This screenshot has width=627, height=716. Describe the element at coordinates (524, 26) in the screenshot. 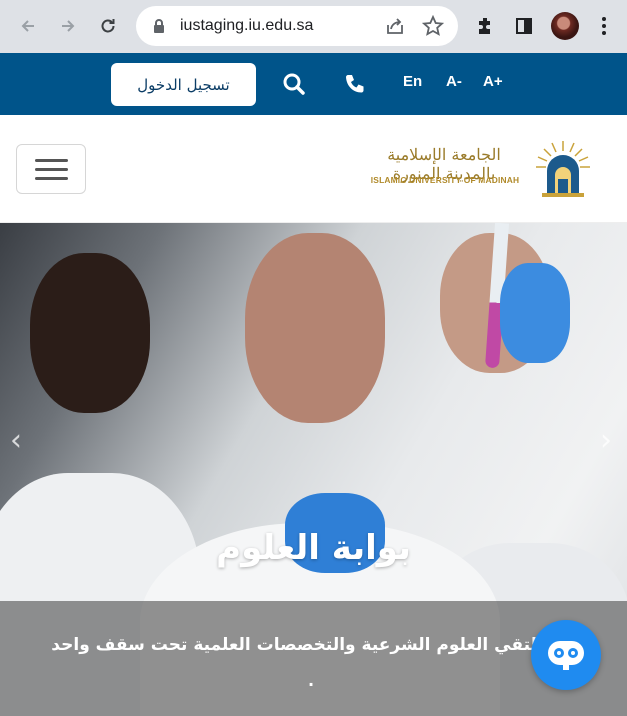

I see `sidepanel-icon` at that location.